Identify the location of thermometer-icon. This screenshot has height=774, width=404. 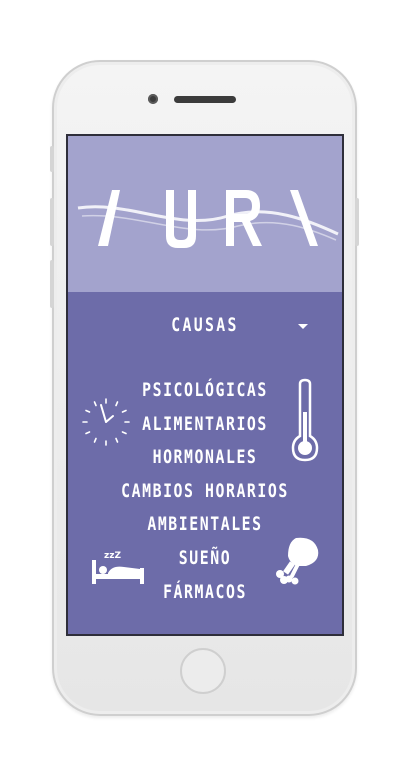
(305, 420).